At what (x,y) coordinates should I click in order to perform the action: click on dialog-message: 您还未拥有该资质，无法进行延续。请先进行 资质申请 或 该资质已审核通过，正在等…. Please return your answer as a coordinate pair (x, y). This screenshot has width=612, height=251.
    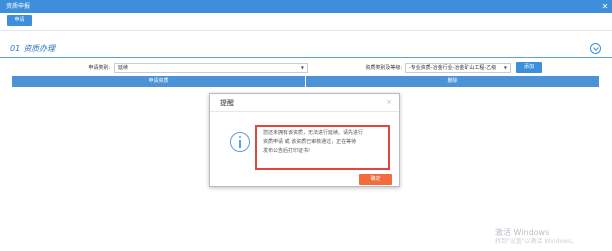
    Looking at the image, I should click on (322, 147).